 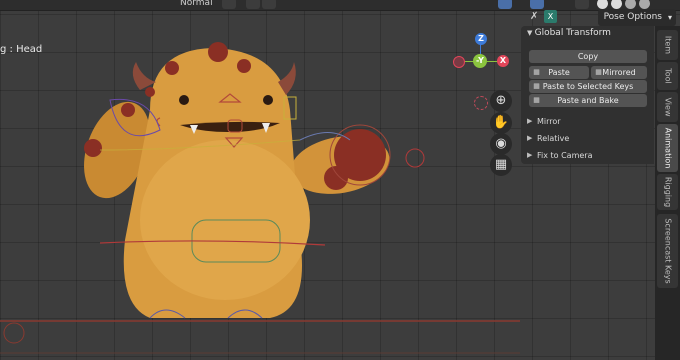 I want to click on relative-subpanel: ▶ Relative, so click(x=548, y=138).